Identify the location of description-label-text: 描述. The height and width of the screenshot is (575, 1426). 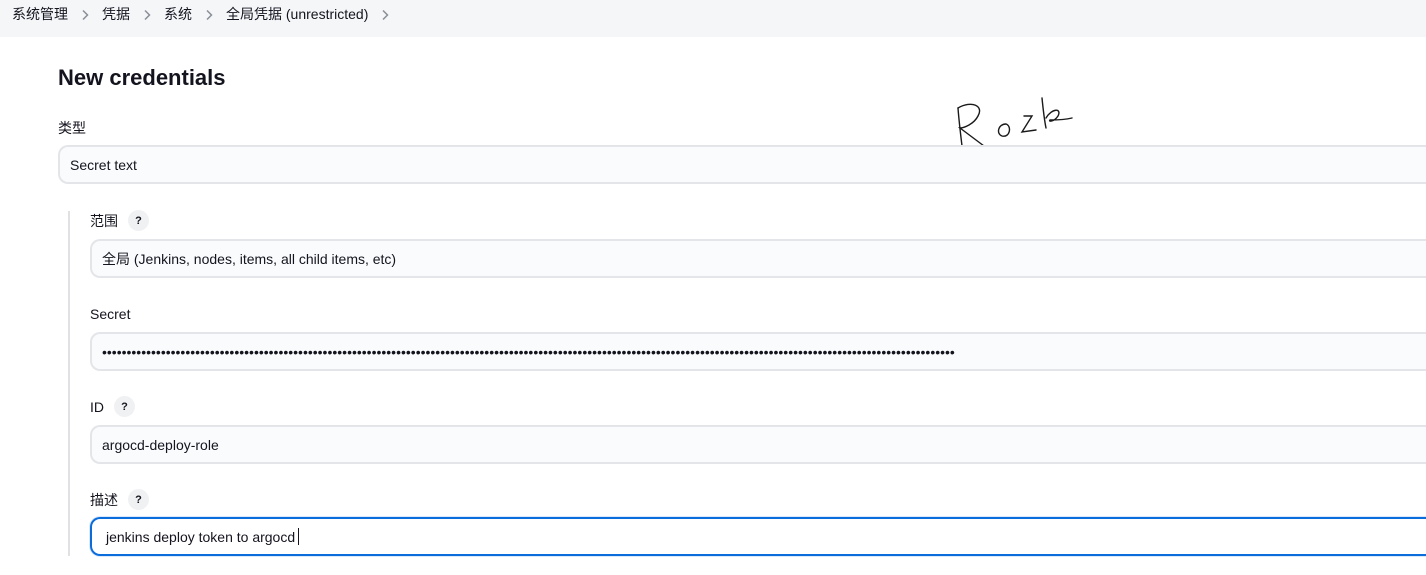
(104, 499).